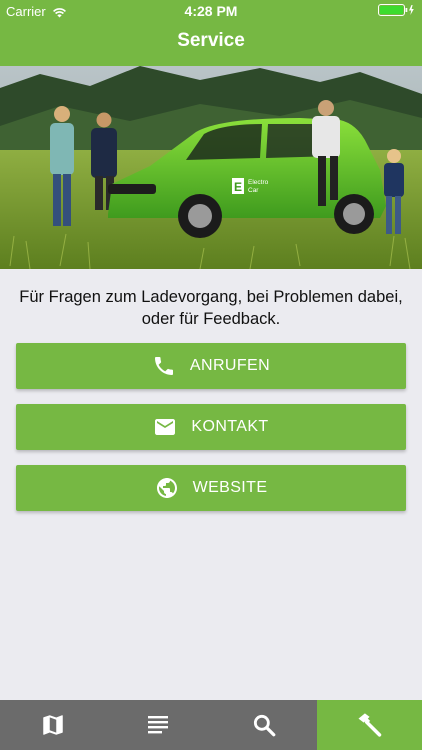 This screenshot has width=422, height=750. Describe the element at coordinates (397, 11) in the screenshot. I see `battery-icon` at that location.